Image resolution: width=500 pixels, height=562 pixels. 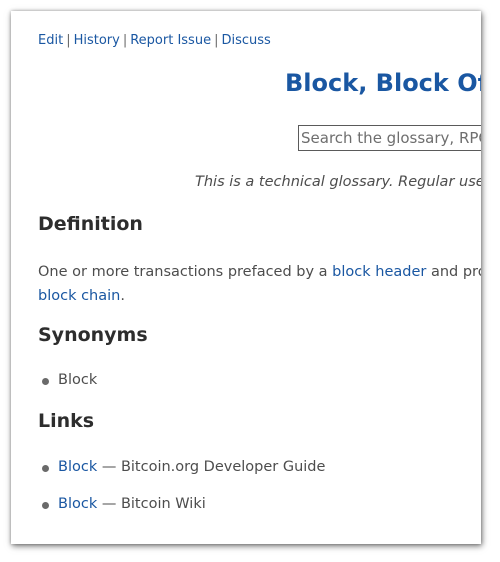 What do you see at coordinates (170, 40) in the screenshot?
I see `report-issue-link: Report Issue` at bounding box center [170, 40].